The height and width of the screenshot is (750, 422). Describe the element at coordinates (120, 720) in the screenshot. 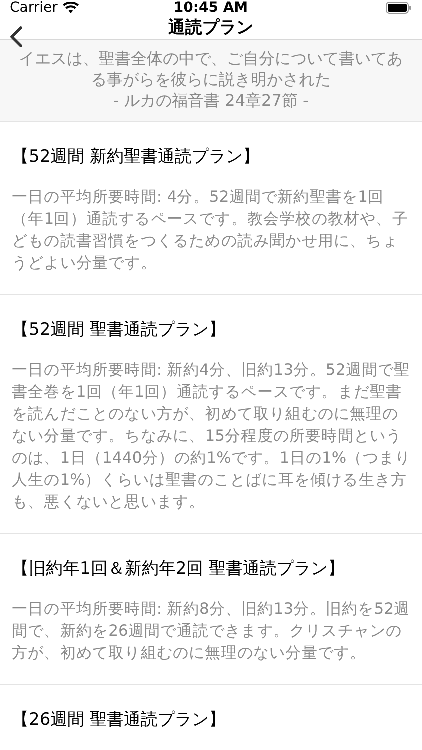

I see `plan-title: 【26週間 聖書通読プラン】` at that location.